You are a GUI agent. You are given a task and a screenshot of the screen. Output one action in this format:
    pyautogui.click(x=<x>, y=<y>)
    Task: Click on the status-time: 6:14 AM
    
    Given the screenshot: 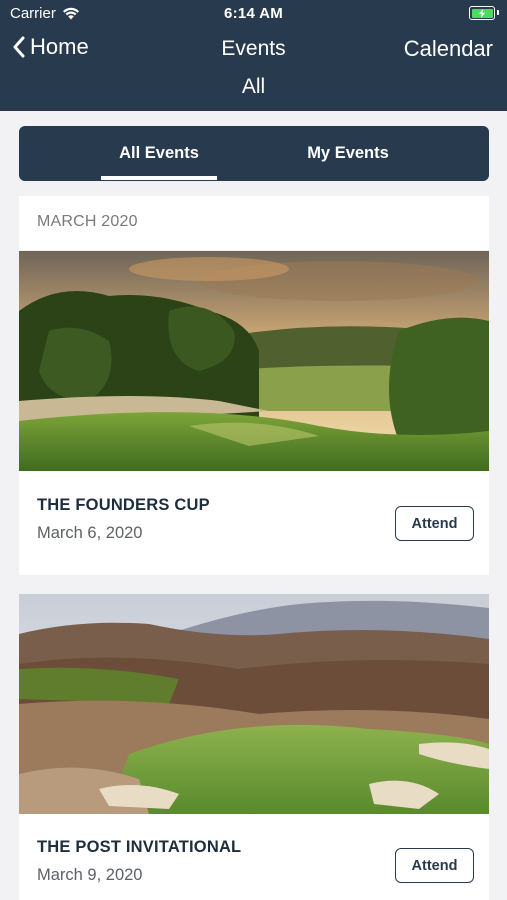 What is the action you would take?
    pyautogui.click(x=253, y=13)
    